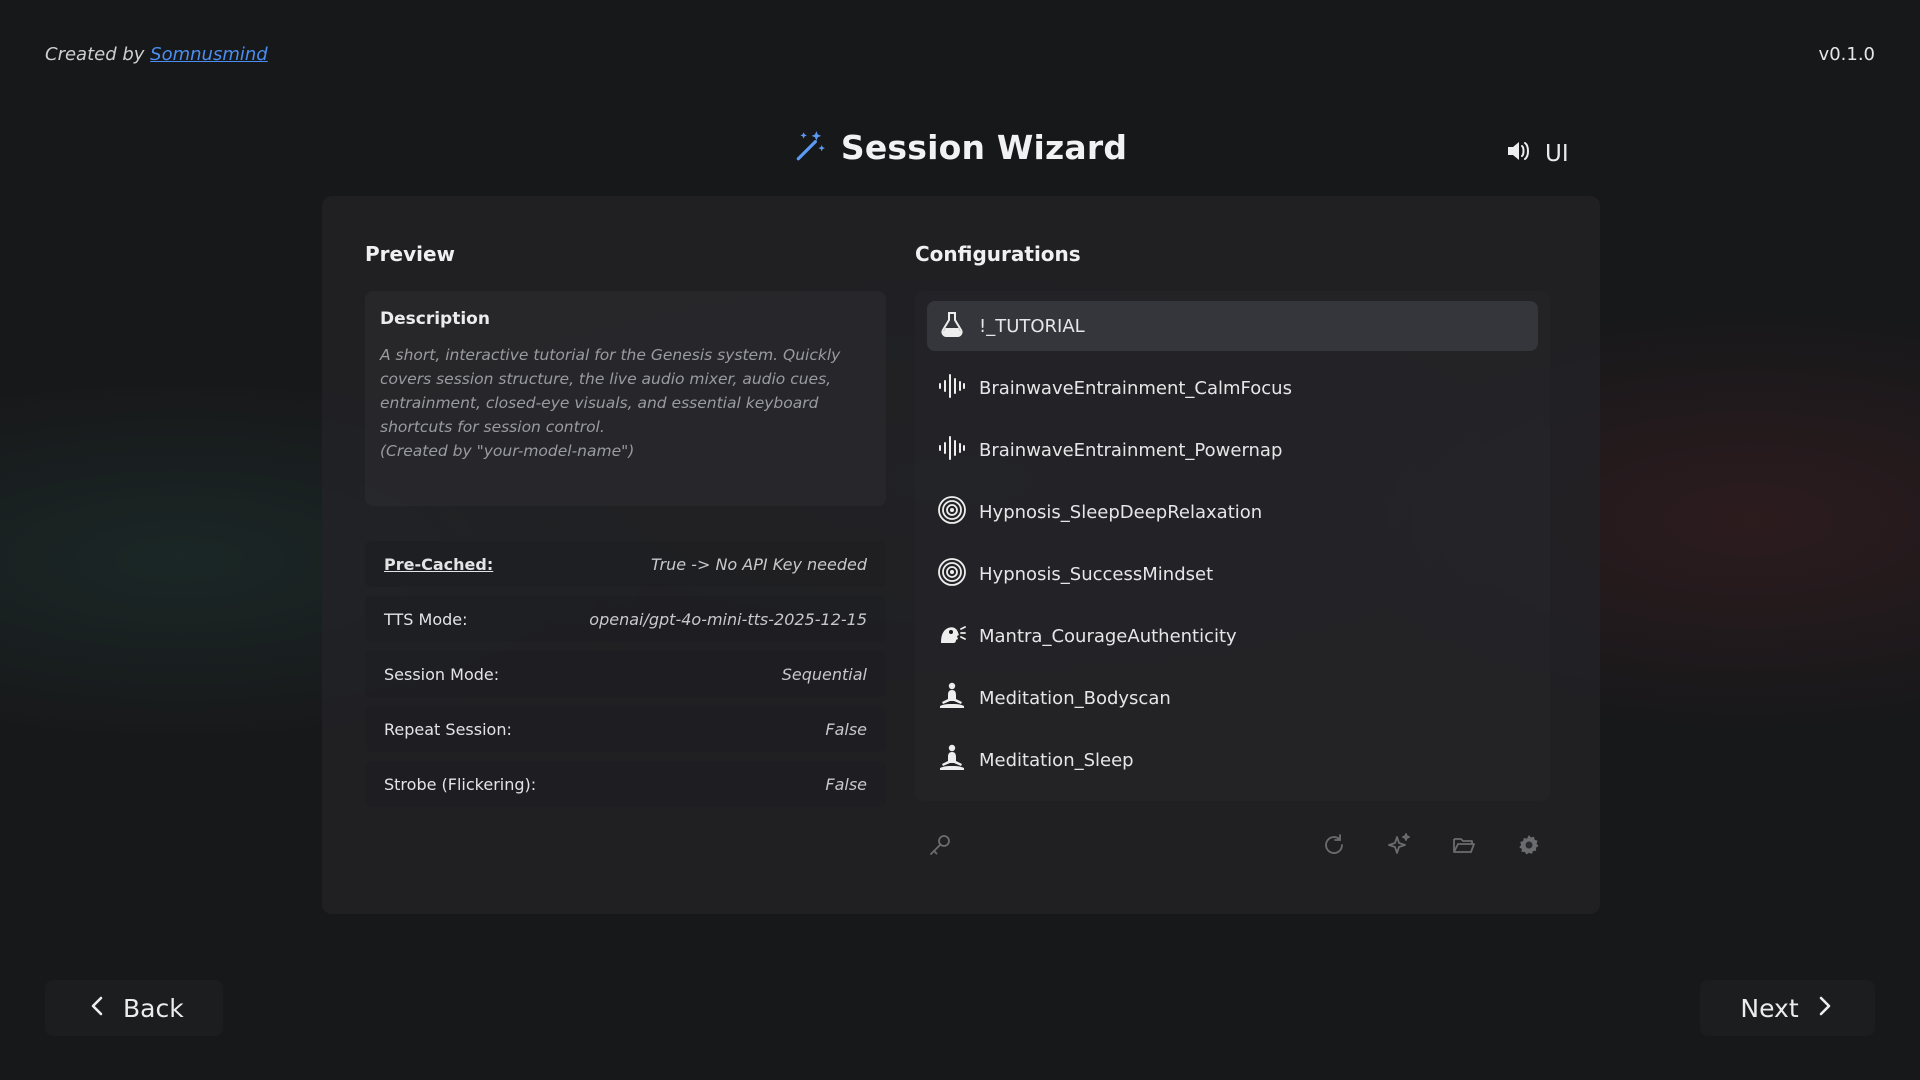 This screenshot has width=1920, height=1080. What do you see at coordinates (998, 254) in the screenshot?
I see `configurations-heading: Configurations` at bounding box center [998, 254].